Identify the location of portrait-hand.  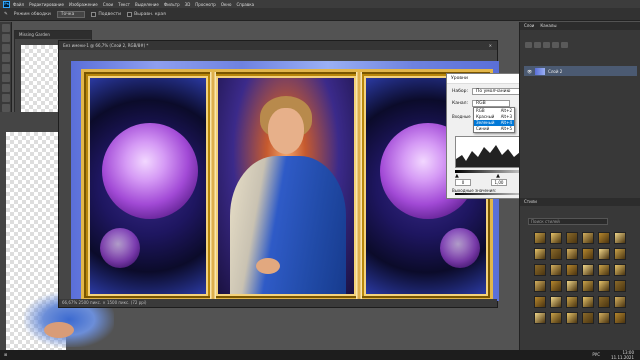
(268, 266).